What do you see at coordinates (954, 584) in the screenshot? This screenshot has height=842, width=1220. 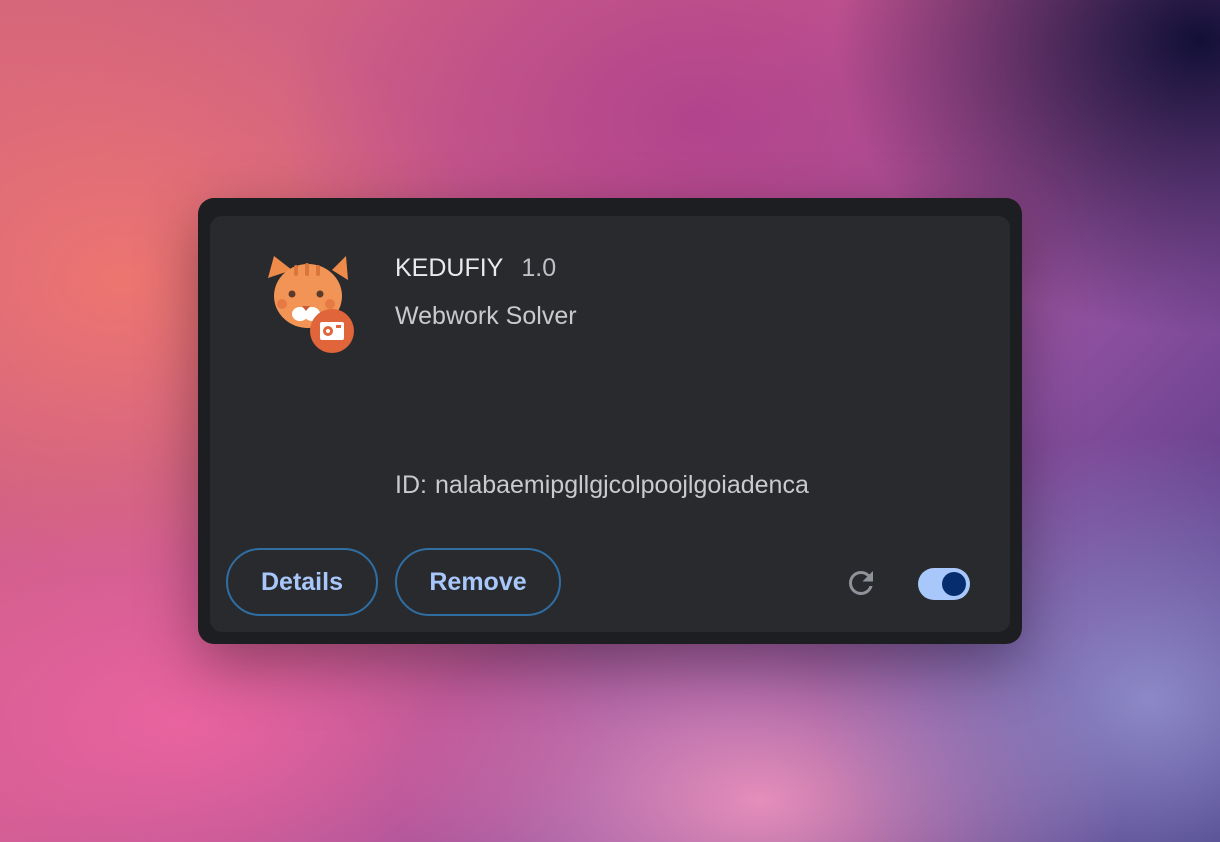 I see `toggle-knob` at bounding box center [954, 584].